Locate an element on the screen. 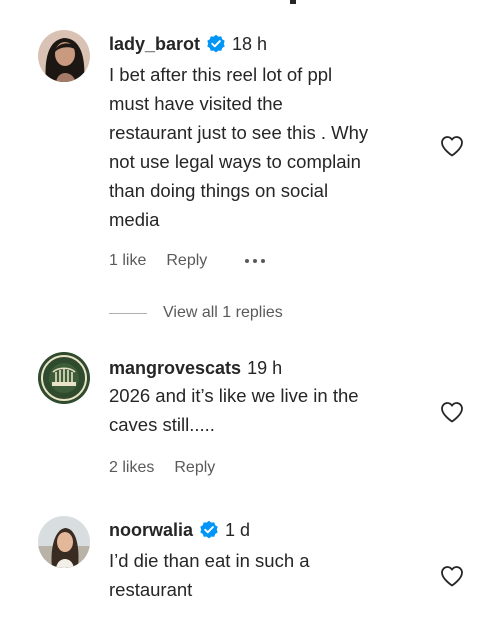 The height and width of the screenshot is (625, 500). view-replies-button: View all 1 replies is located at coordinates (196, 313).